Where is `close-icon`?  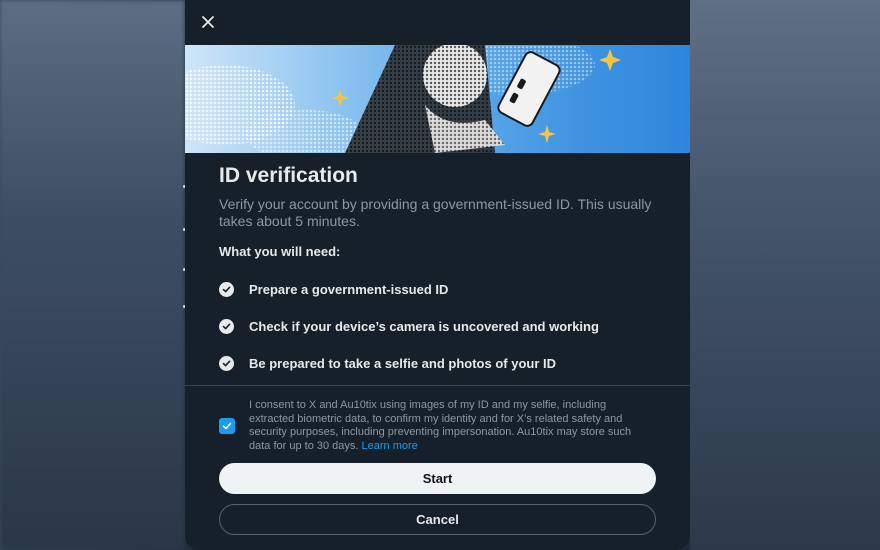 close-icon is located at coordinates (208, 22).